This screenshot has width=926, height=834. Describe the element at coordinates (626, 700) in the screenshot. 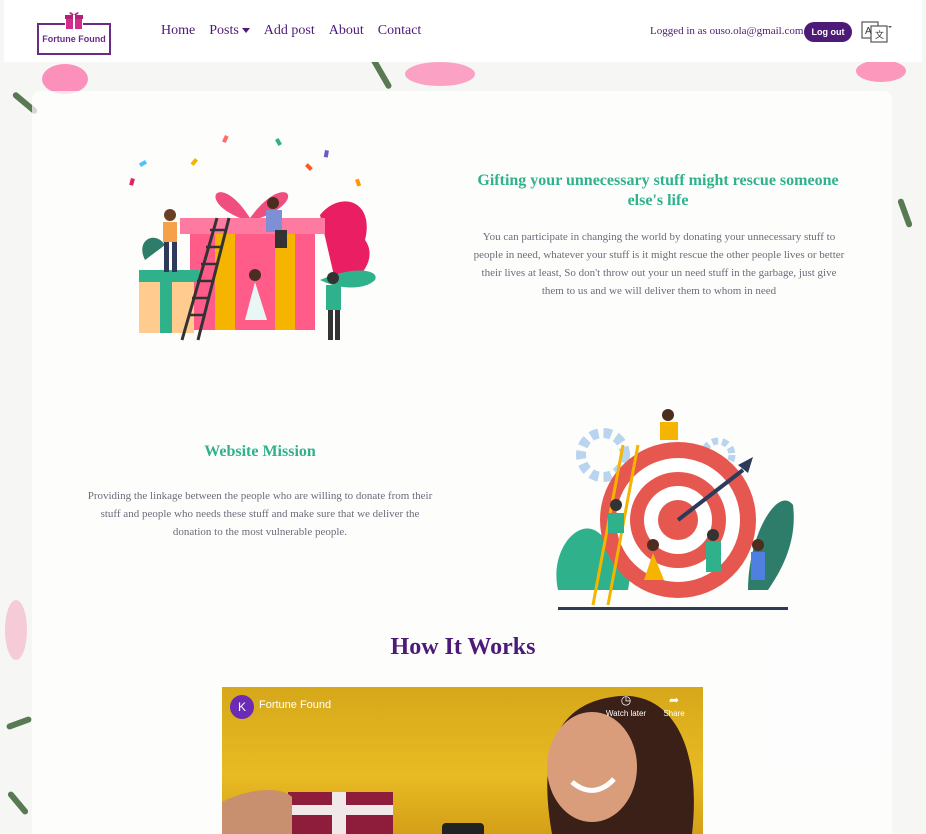

I see `clock-icon: ◷` at that location.